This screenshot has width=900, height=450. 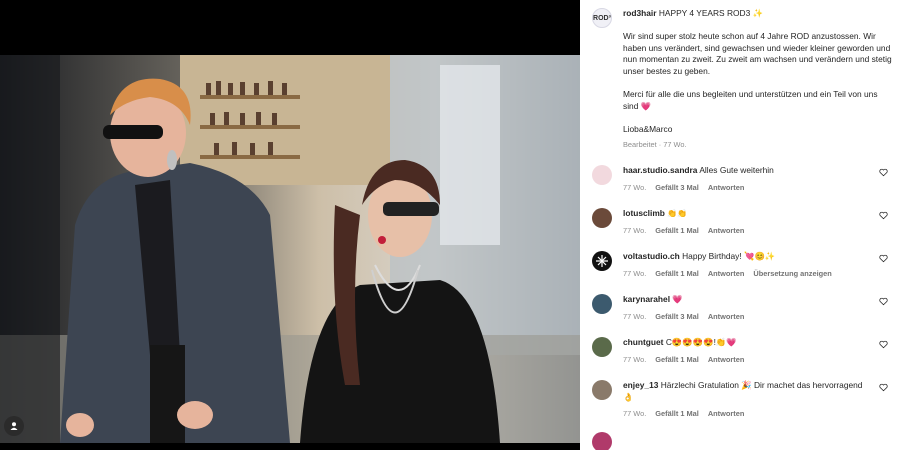 I want to click on avatar: ROD³, so click(x=602, y=18).